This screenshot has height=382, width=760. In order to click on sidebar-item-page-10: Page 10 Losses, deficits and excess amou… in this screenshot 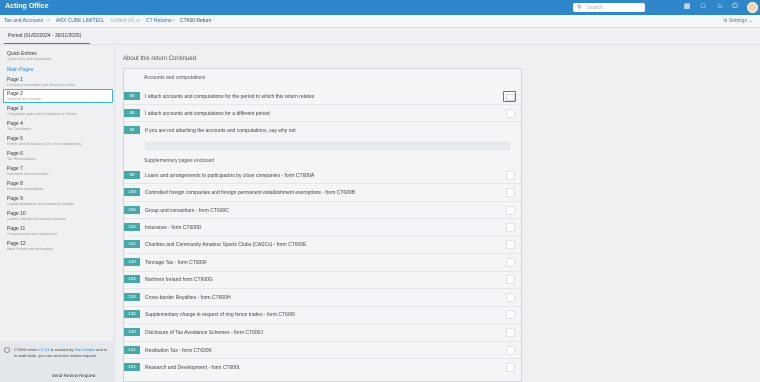, I will do `click(60, 216)`.